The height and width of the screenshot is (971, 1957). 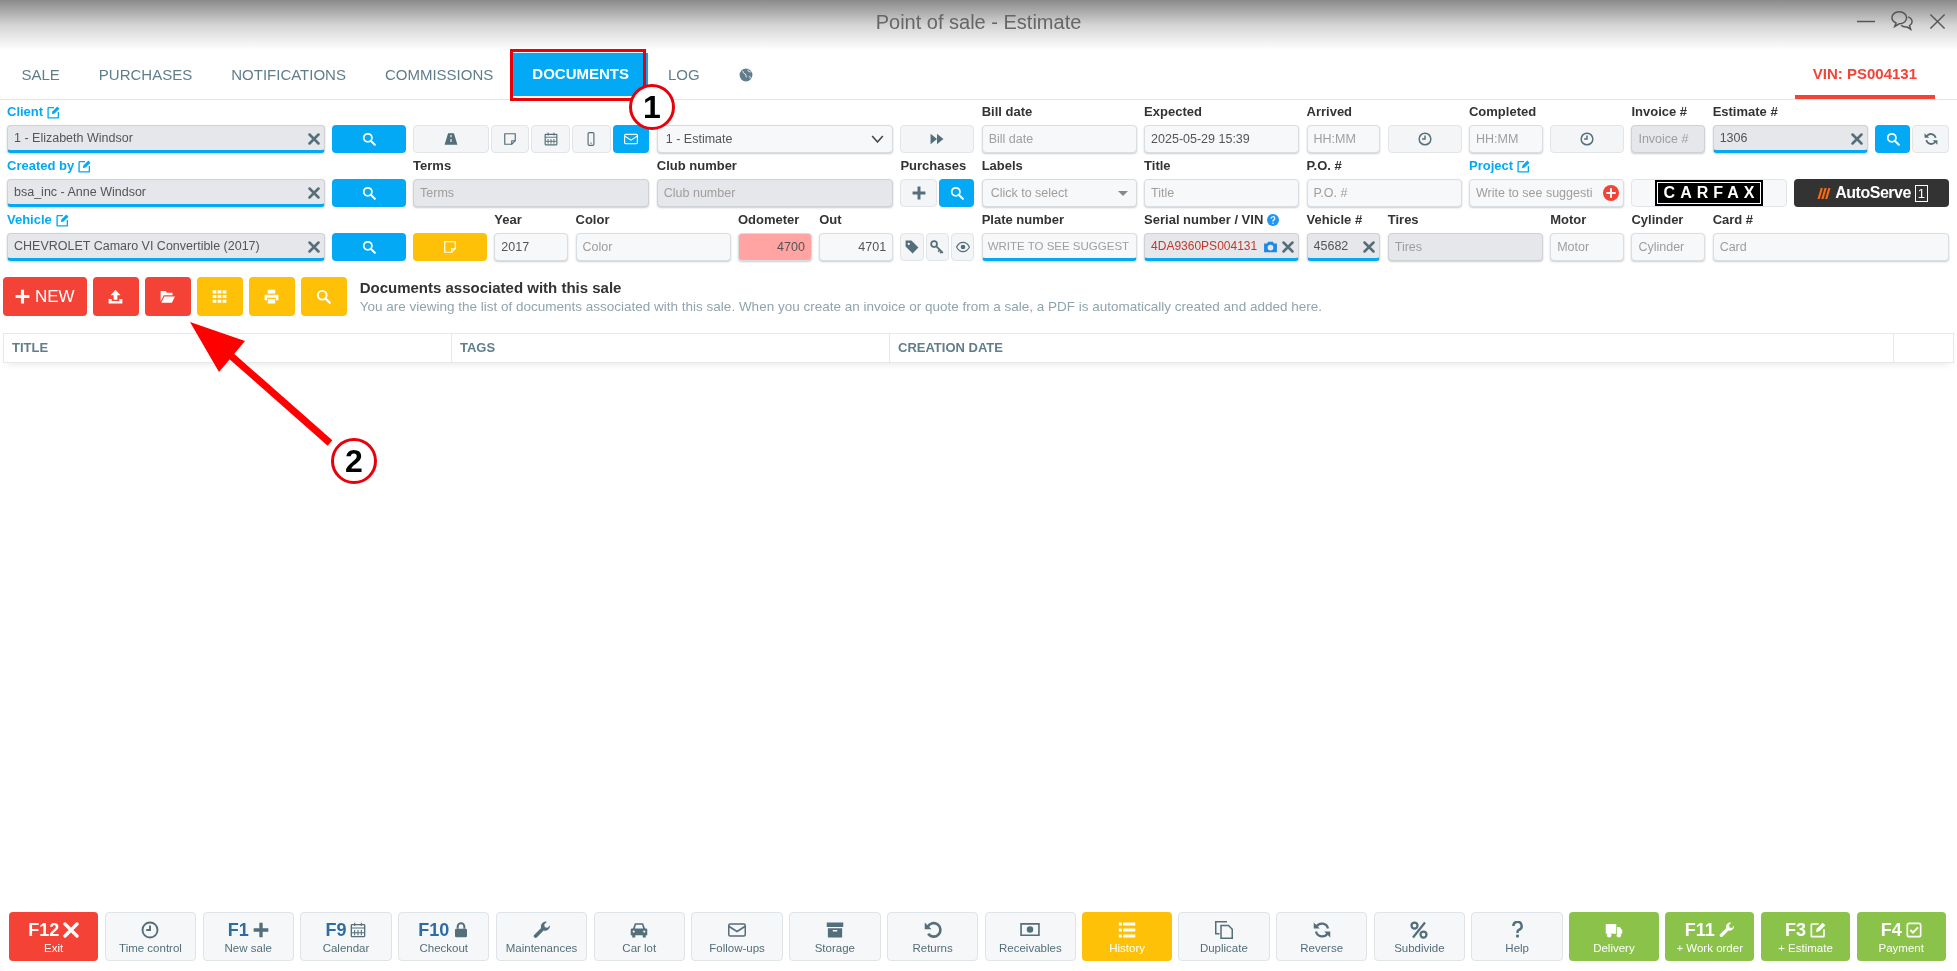 What do you see at coordinates (346, 936) in the screenshot?
I see `calendar-button: F9 Calendar` at bounding box center [346, 936].